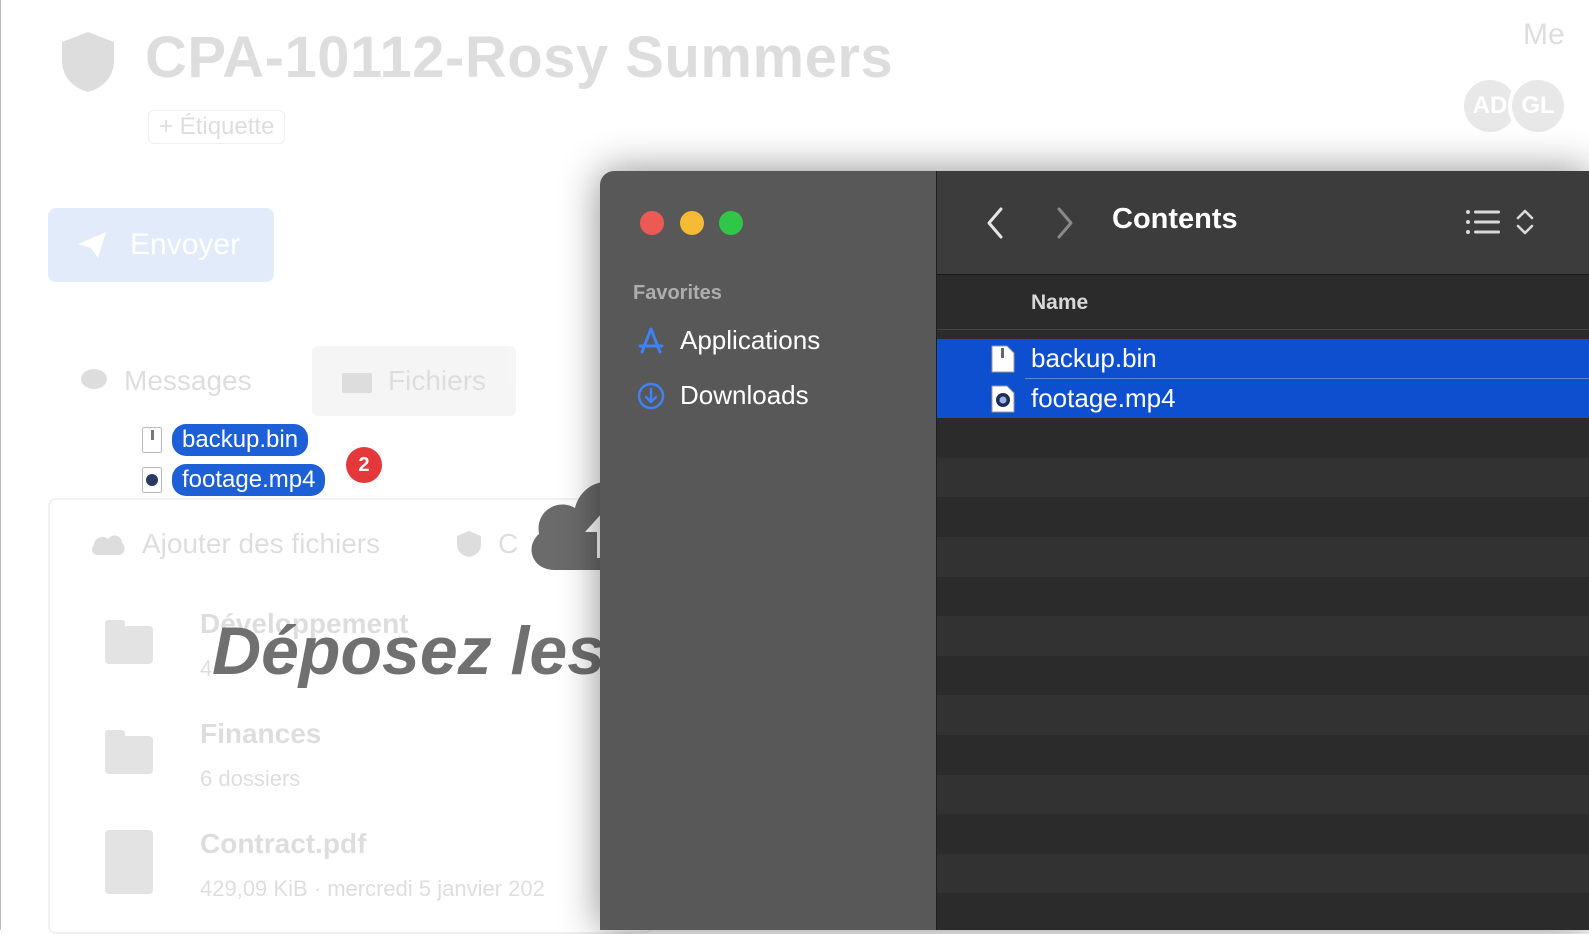 This screenshot has width=1589, height=934. Describe the element at coordinates (651, 395) in the screenshot. I see `downloads-icon` at that location.